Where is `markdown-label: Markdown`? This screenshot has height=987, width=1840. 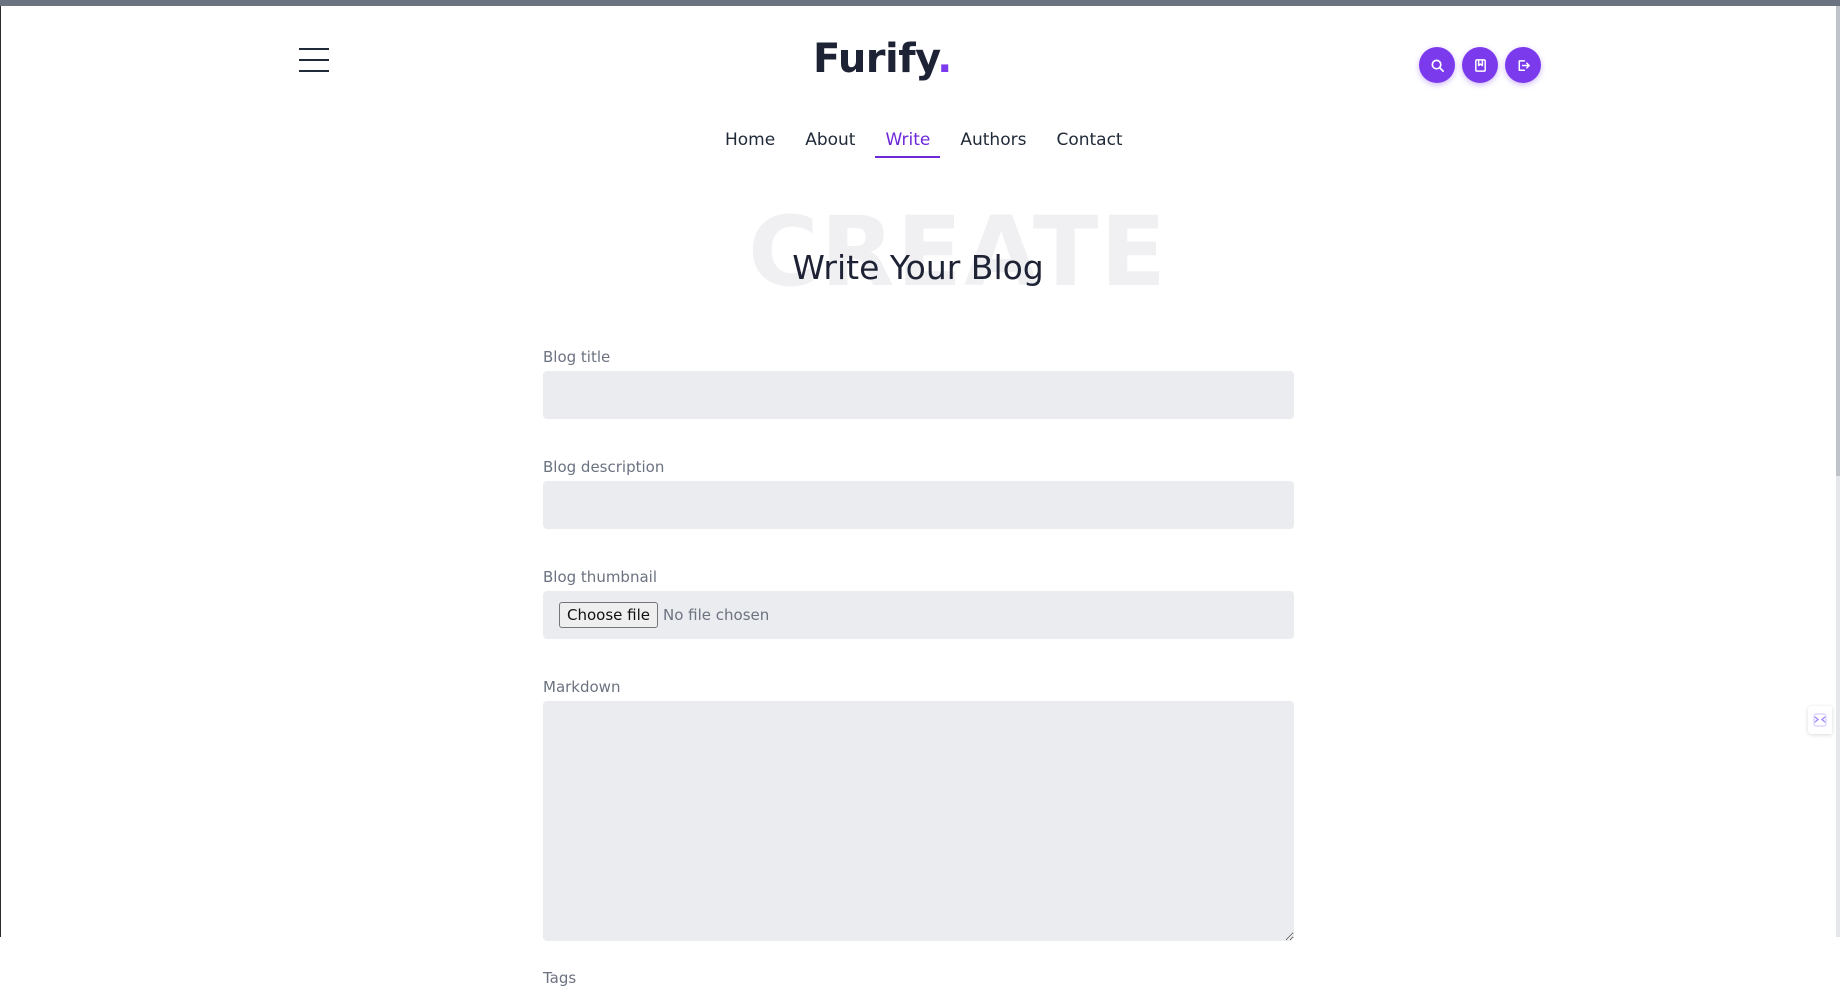
markdown-label: Markdown is located at coordinates (582, 687).